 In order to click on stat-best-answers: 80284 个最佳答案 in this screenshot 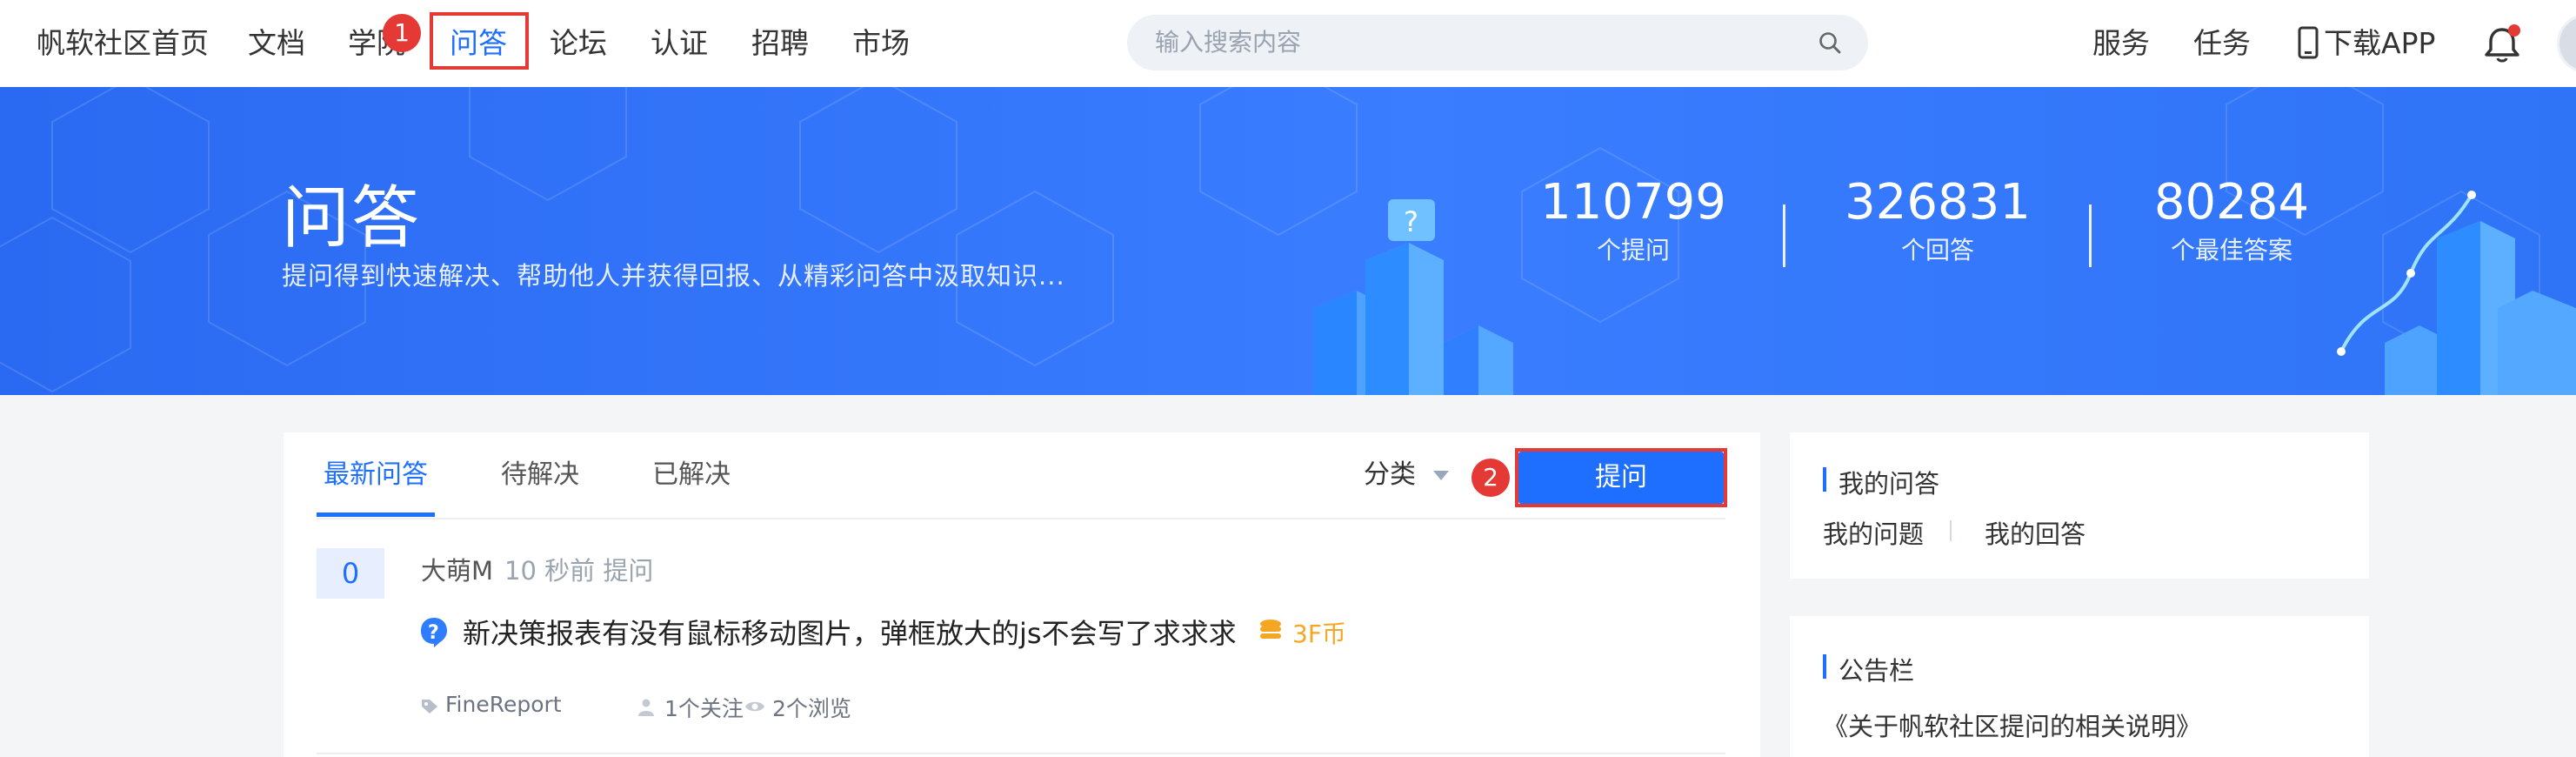, I will do `click(2231, 220)`.